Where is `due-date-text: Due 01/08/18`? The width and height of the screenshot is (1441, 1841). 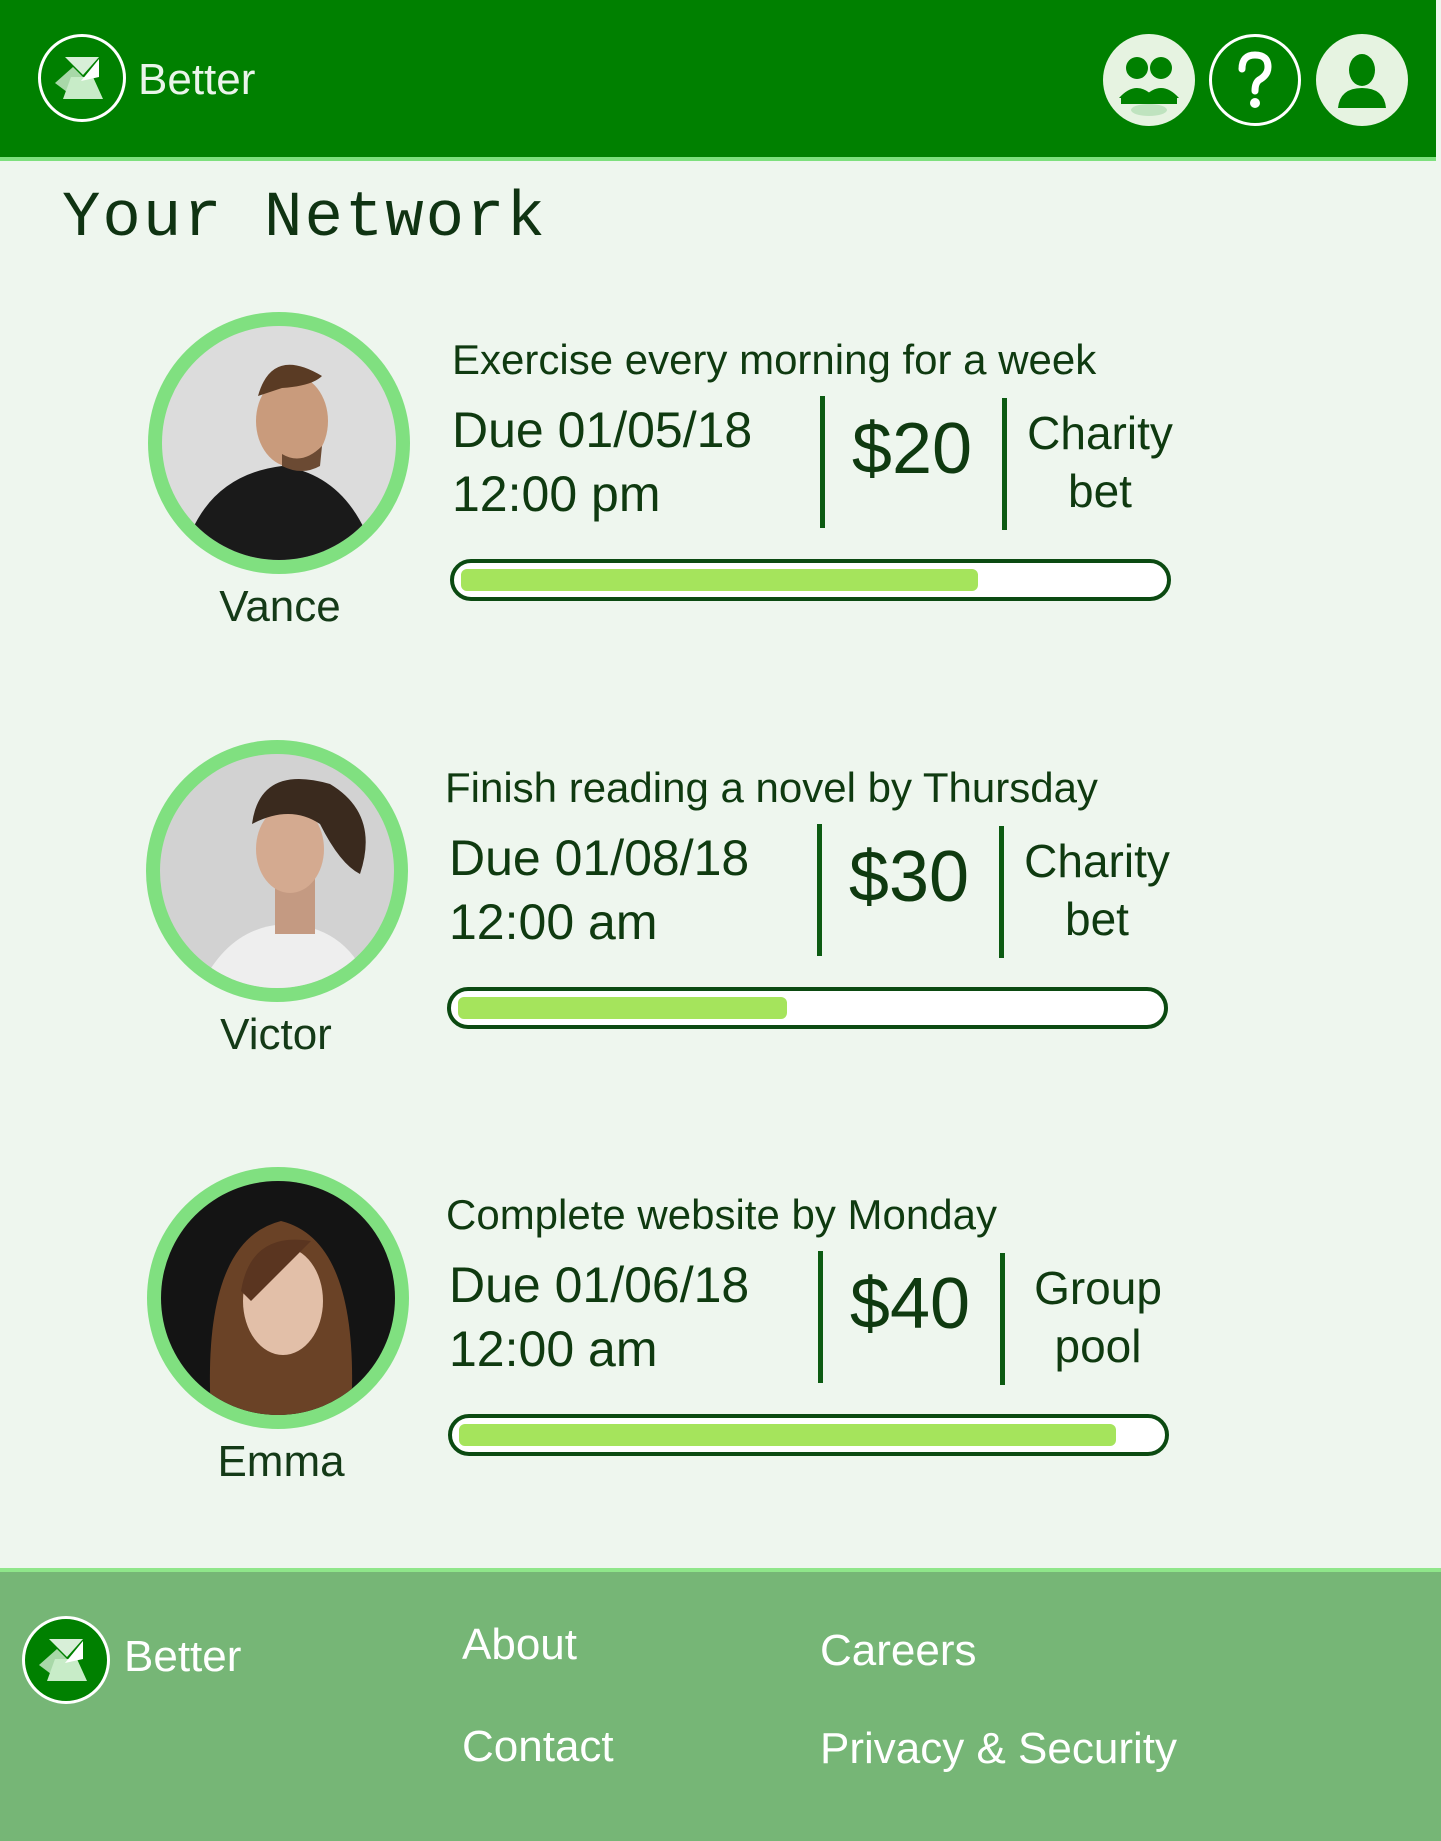 due-date-text: Due 01/08/18 is located at coordinates (599, 858).